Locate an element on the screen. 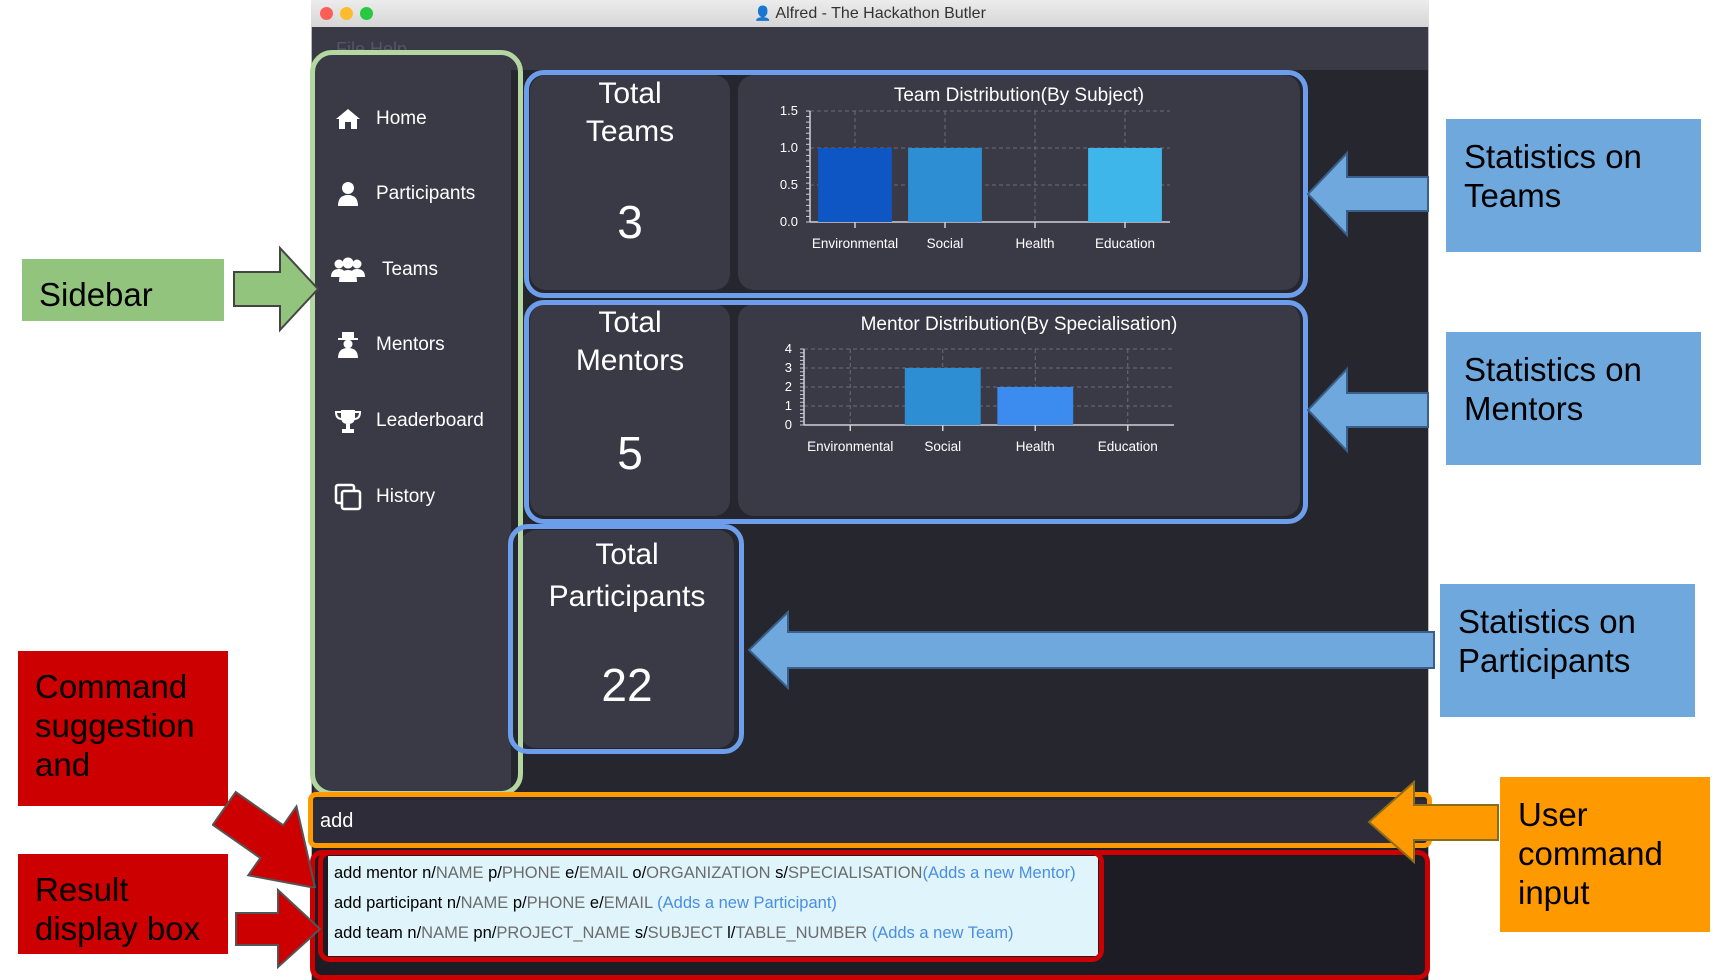 Image resolution: width=1716 pixels, height=980 pixels. window-title-text: Alfred - The Hackathon Butler is located at coordinates (880, 13).